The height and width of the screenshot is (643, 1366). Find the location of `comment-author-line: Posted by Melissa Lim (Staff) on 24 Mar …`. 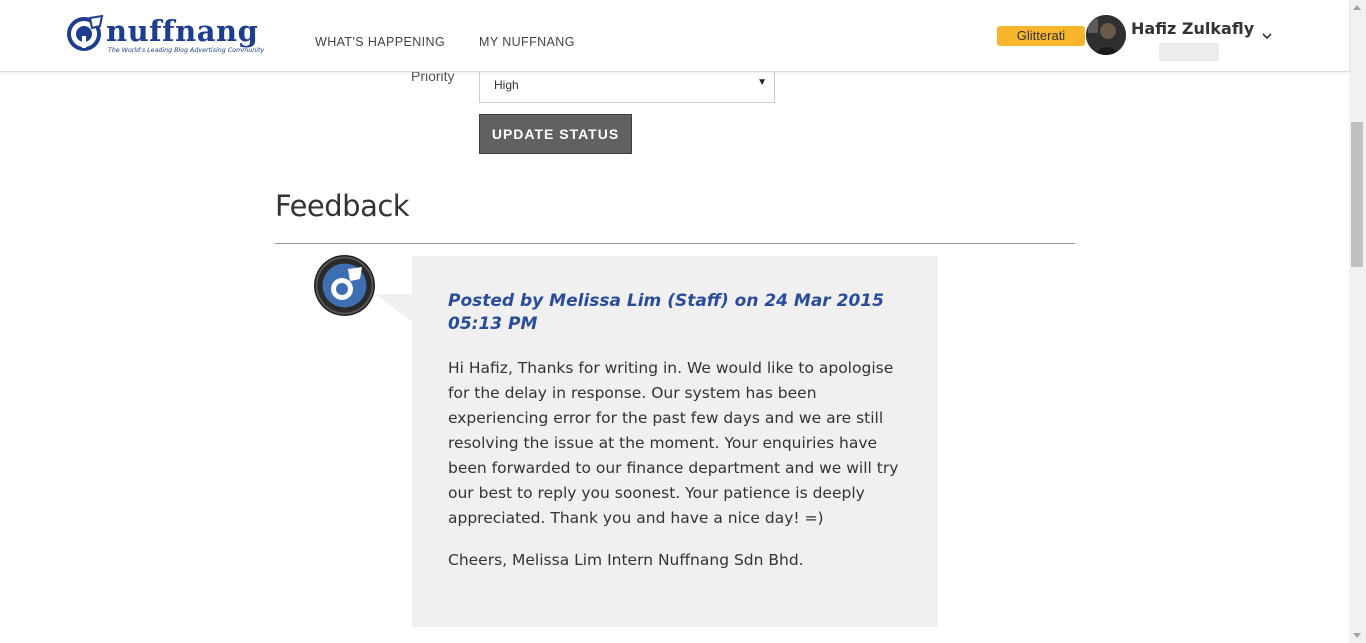

comment-author-line: Posted by Melissa Lim (Staff) on 24 Mar … is located at coordinates (666, 312).